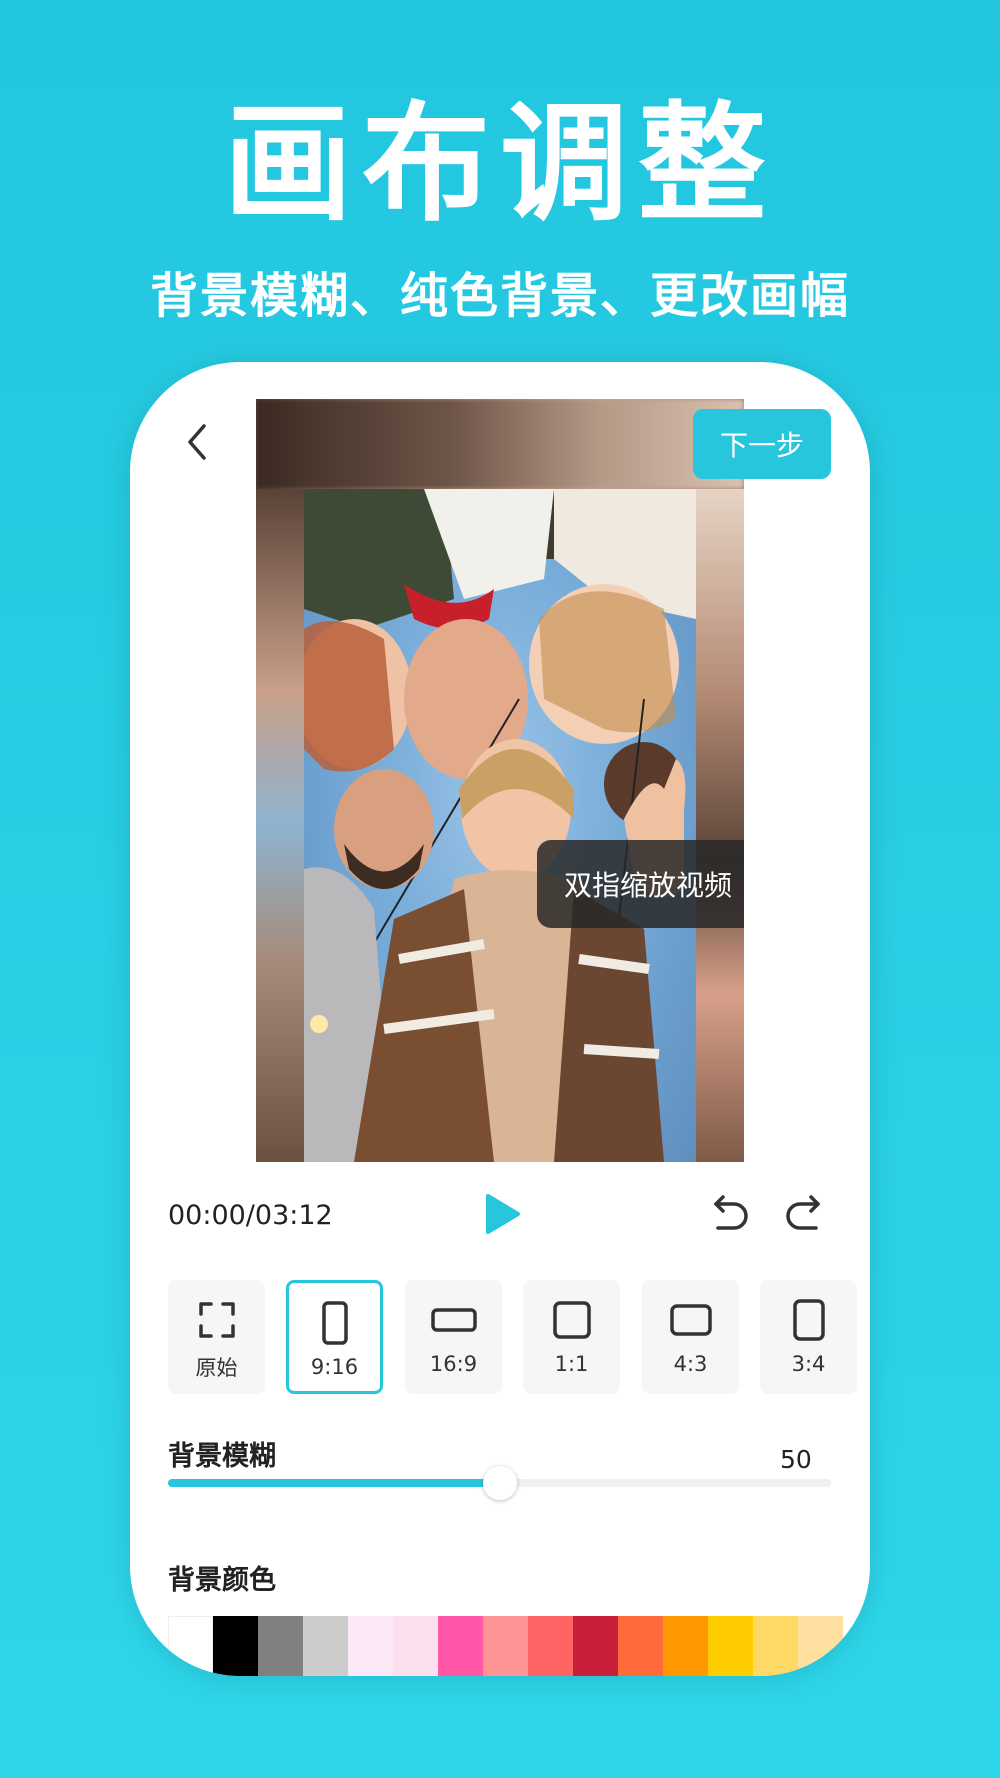 This screenshot has width=1000, height=1778. I want to click on play-button, so click(502, 1214).